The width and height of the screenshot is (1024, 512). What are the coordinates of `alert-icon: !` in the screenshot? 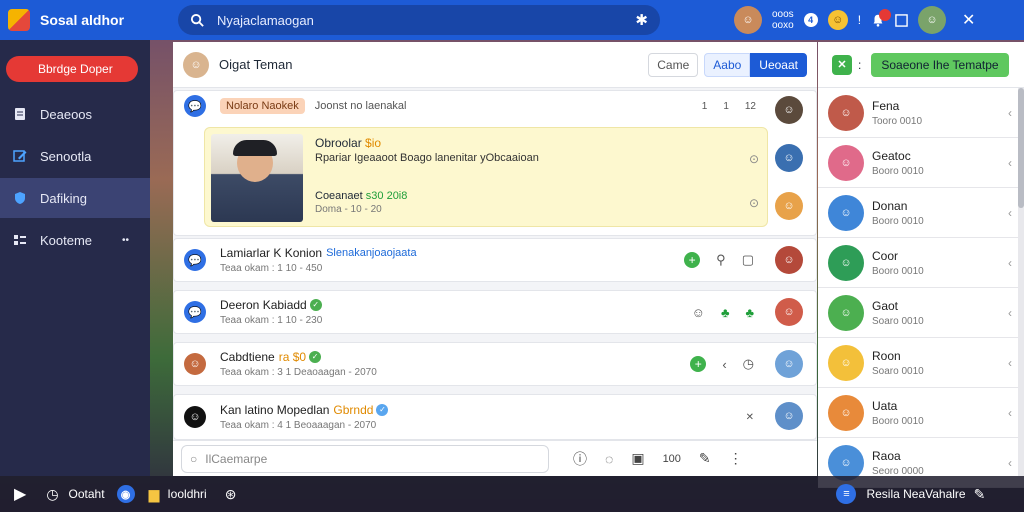 It's located at (859, 20).